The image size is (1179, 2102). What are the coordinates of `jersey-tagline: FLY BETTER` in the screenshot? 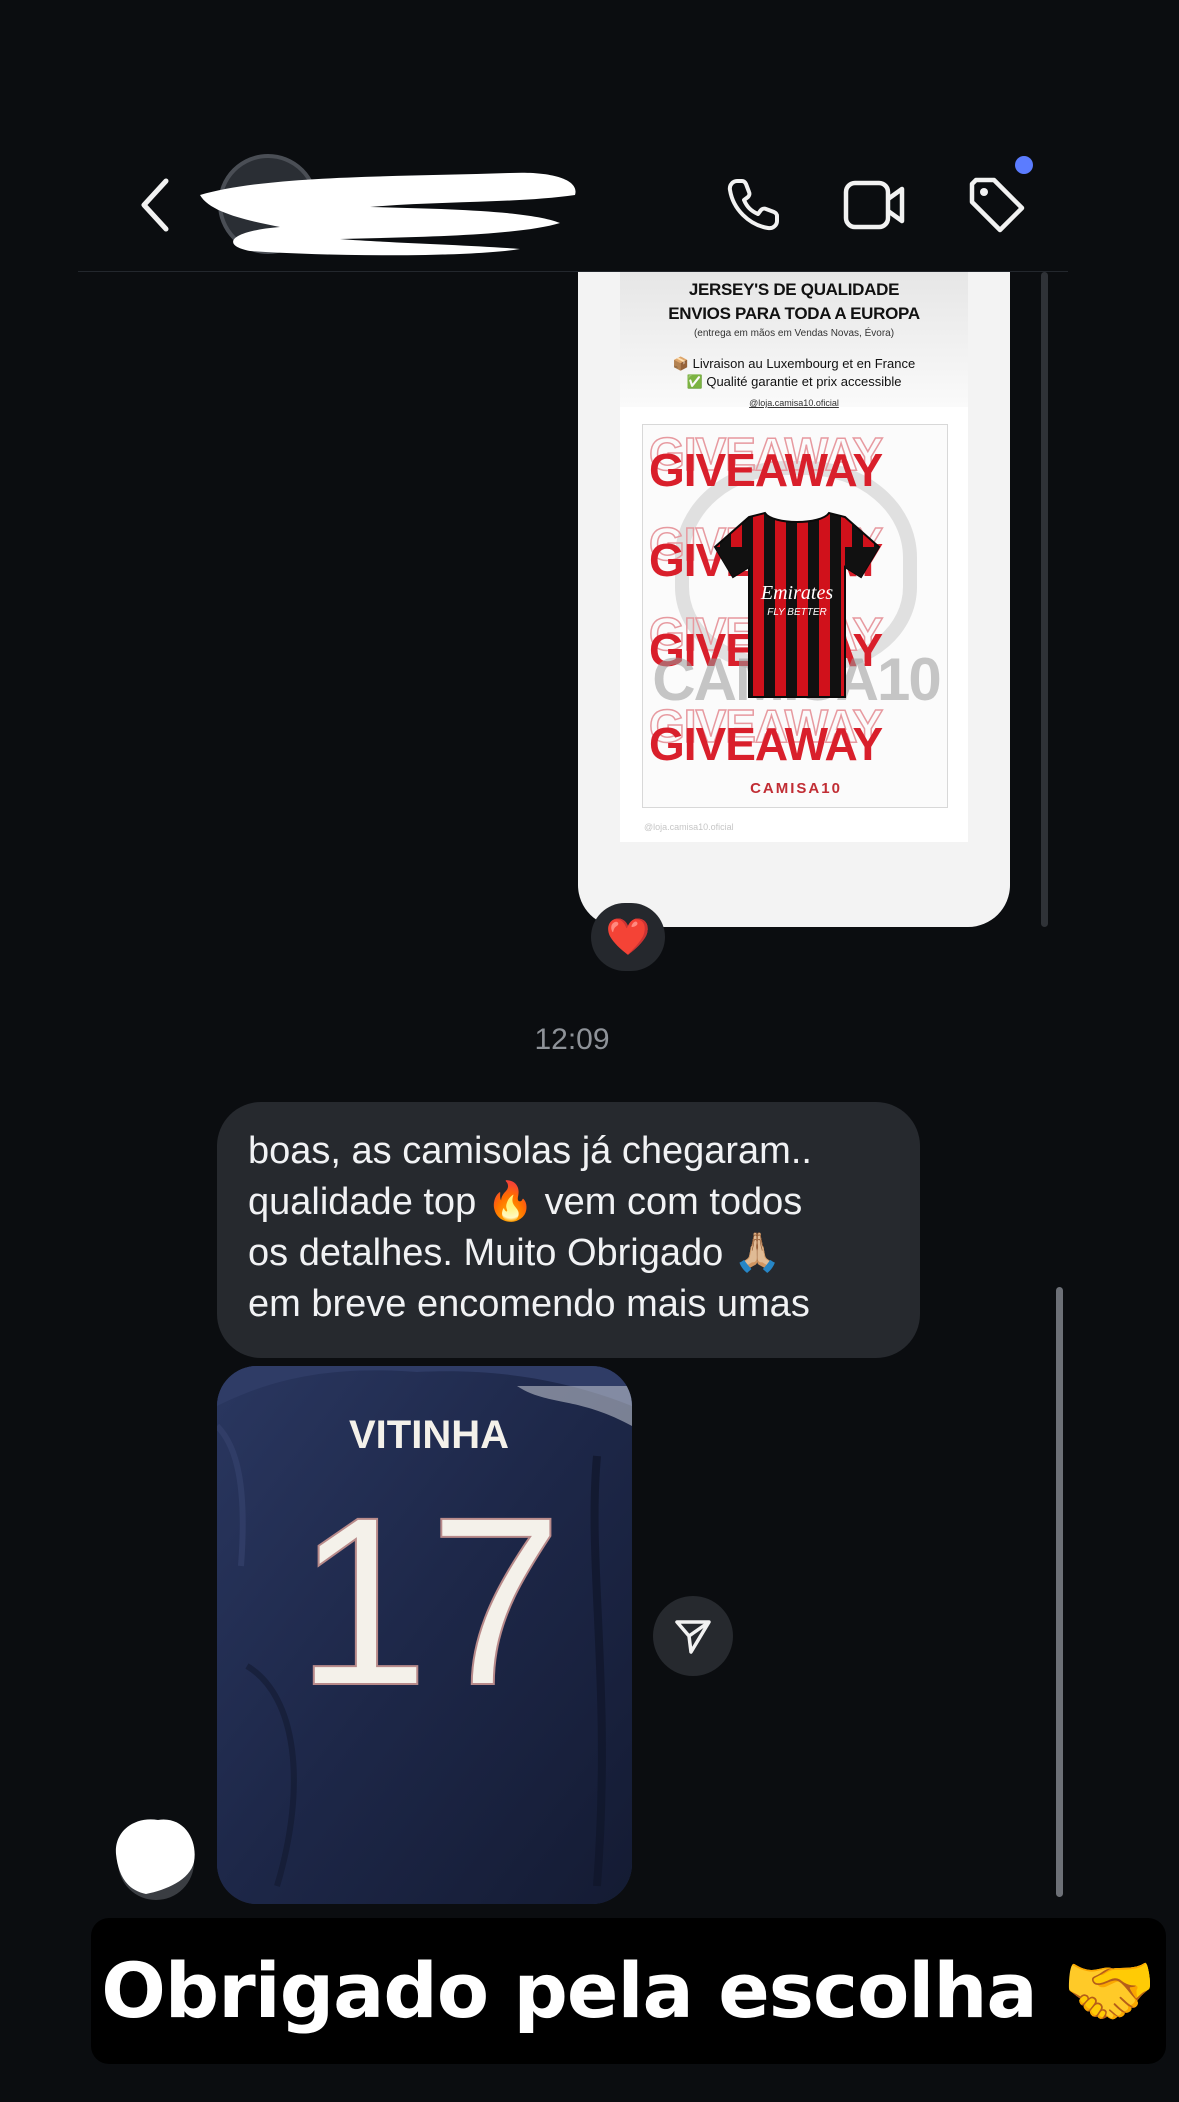 It's located at (796, 612).